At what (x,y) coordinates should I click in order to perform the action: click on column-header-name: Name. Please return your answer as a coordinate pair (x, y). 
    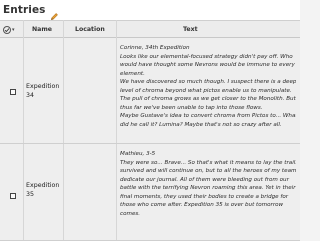
    Looking at the image, I should click on (42, 29).